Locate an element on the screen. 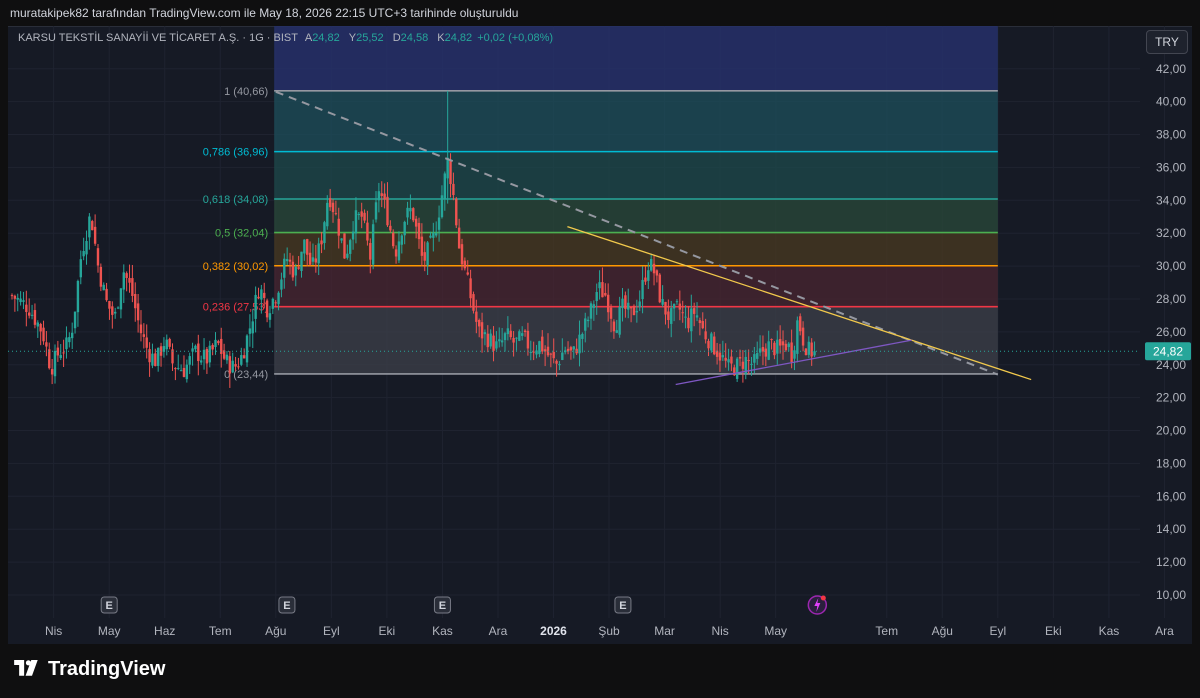 The width and height of the screenshot is (1200, 698). low-value: 24,58 is located at coordinates (414, 38).